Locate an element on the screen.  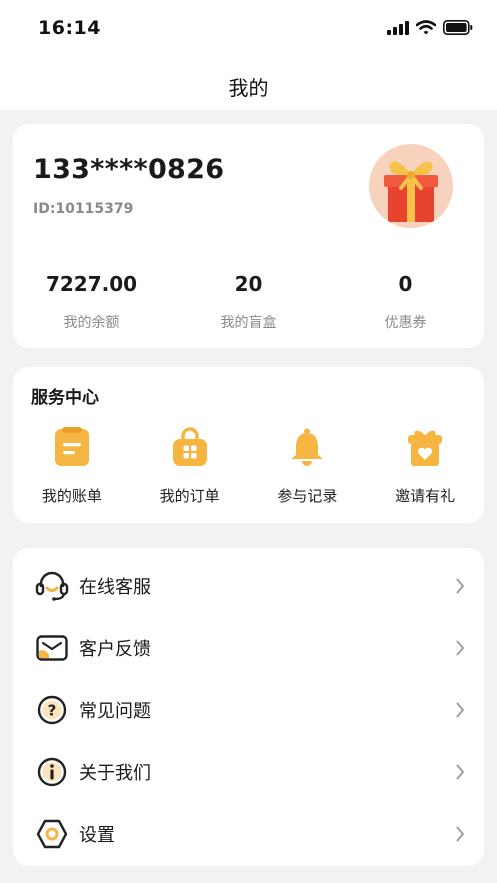
service-item-label: 邀请有礼 is located at coordinates (425, 496).